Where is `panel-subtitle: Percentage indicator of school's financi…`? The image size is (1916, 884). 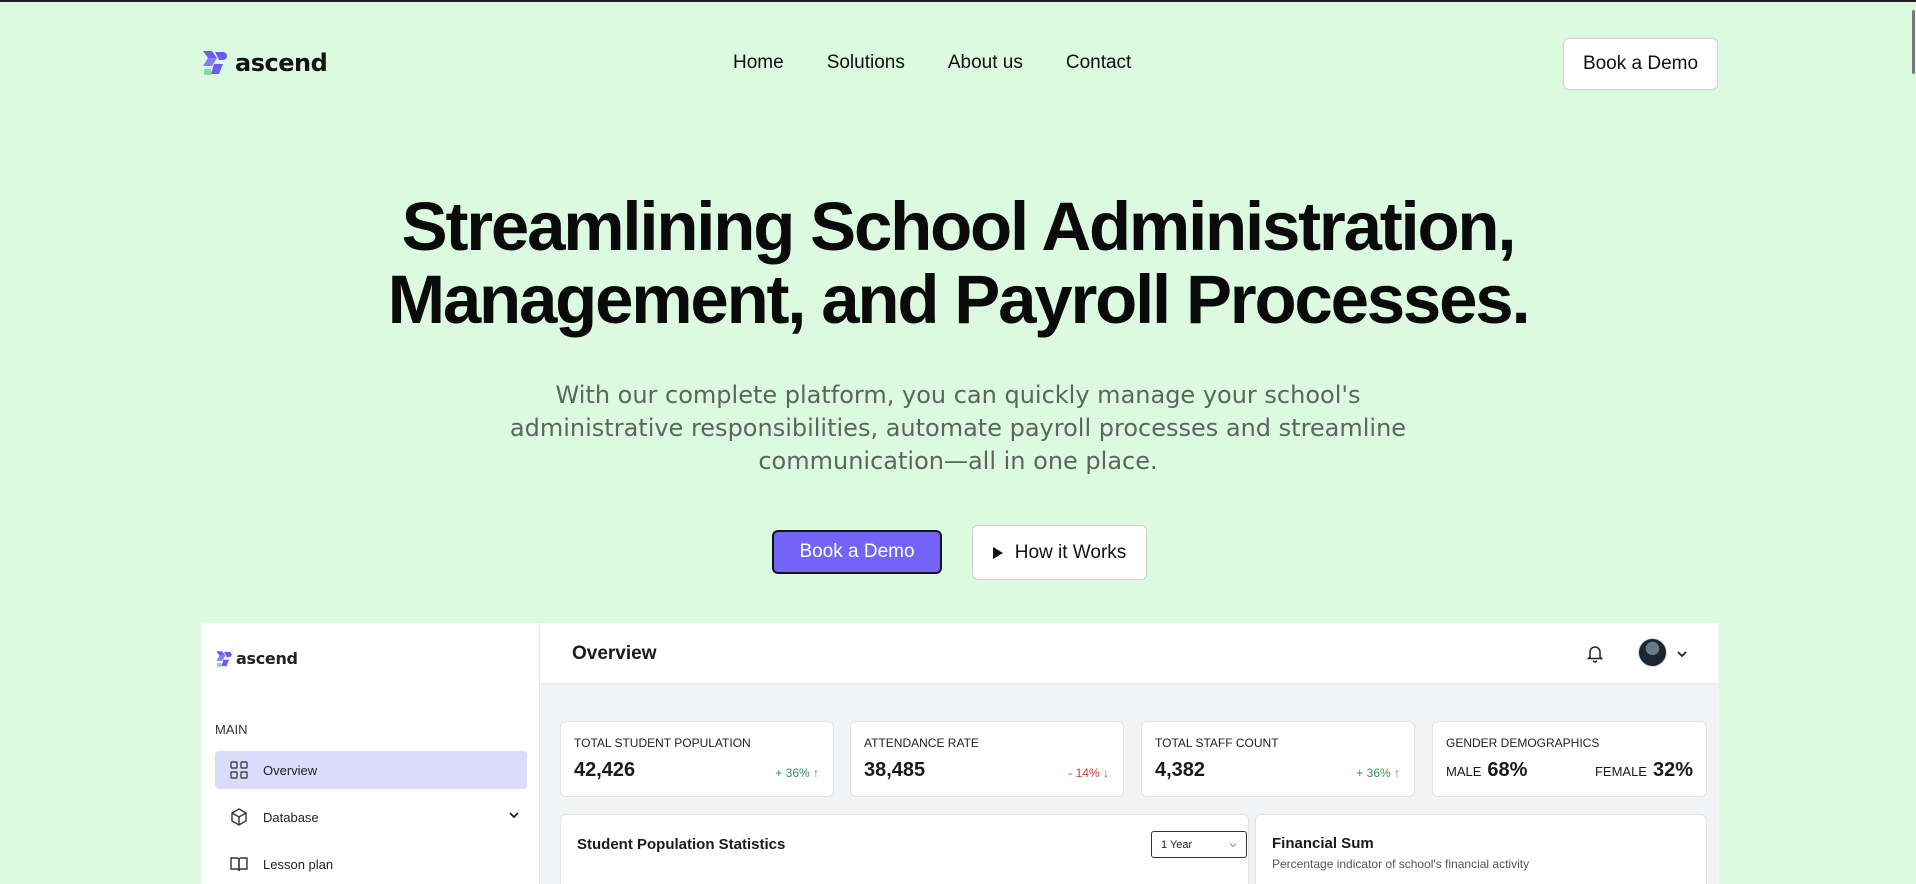
panel-subtitle: Percentage indicator of school's financi… is located at coordinates (1401, 864).